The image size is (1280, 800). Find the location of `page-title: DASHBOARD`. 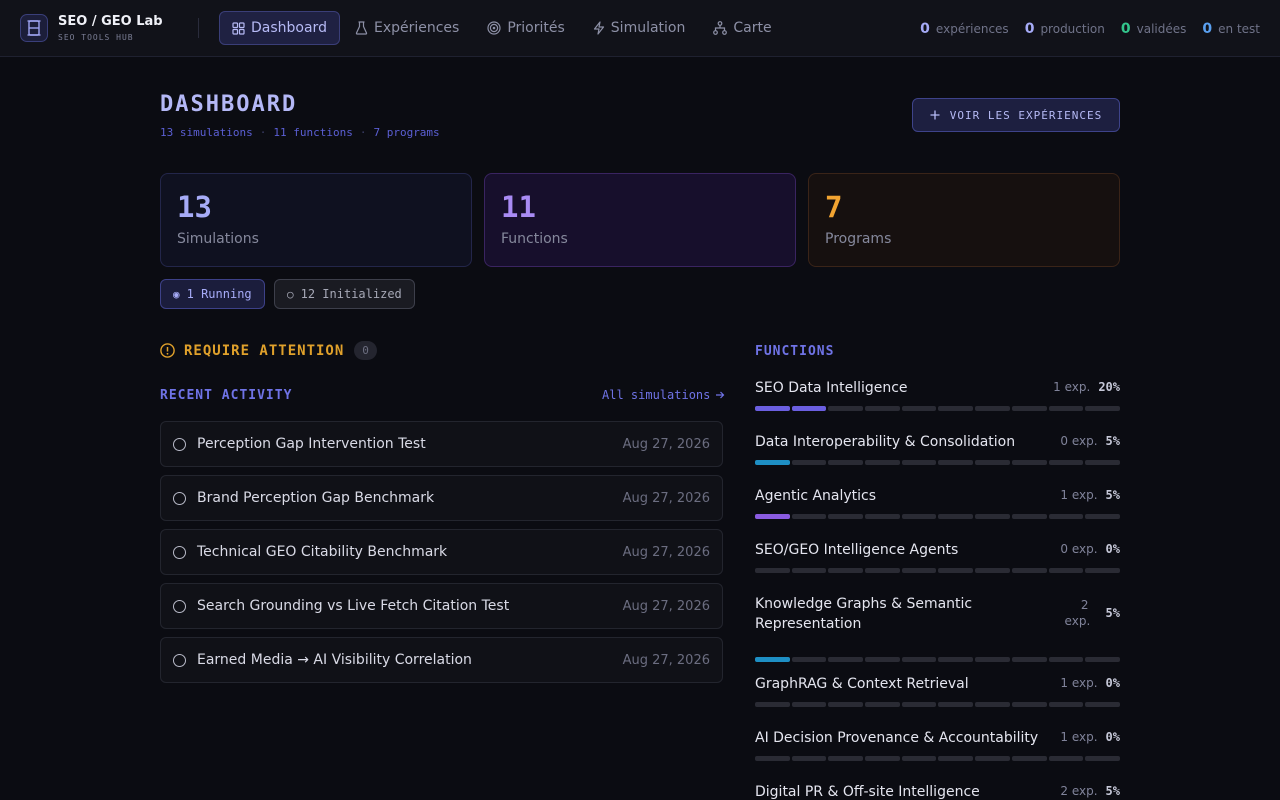

page-title: DASHBOARD is located at coordinates (229, 104).